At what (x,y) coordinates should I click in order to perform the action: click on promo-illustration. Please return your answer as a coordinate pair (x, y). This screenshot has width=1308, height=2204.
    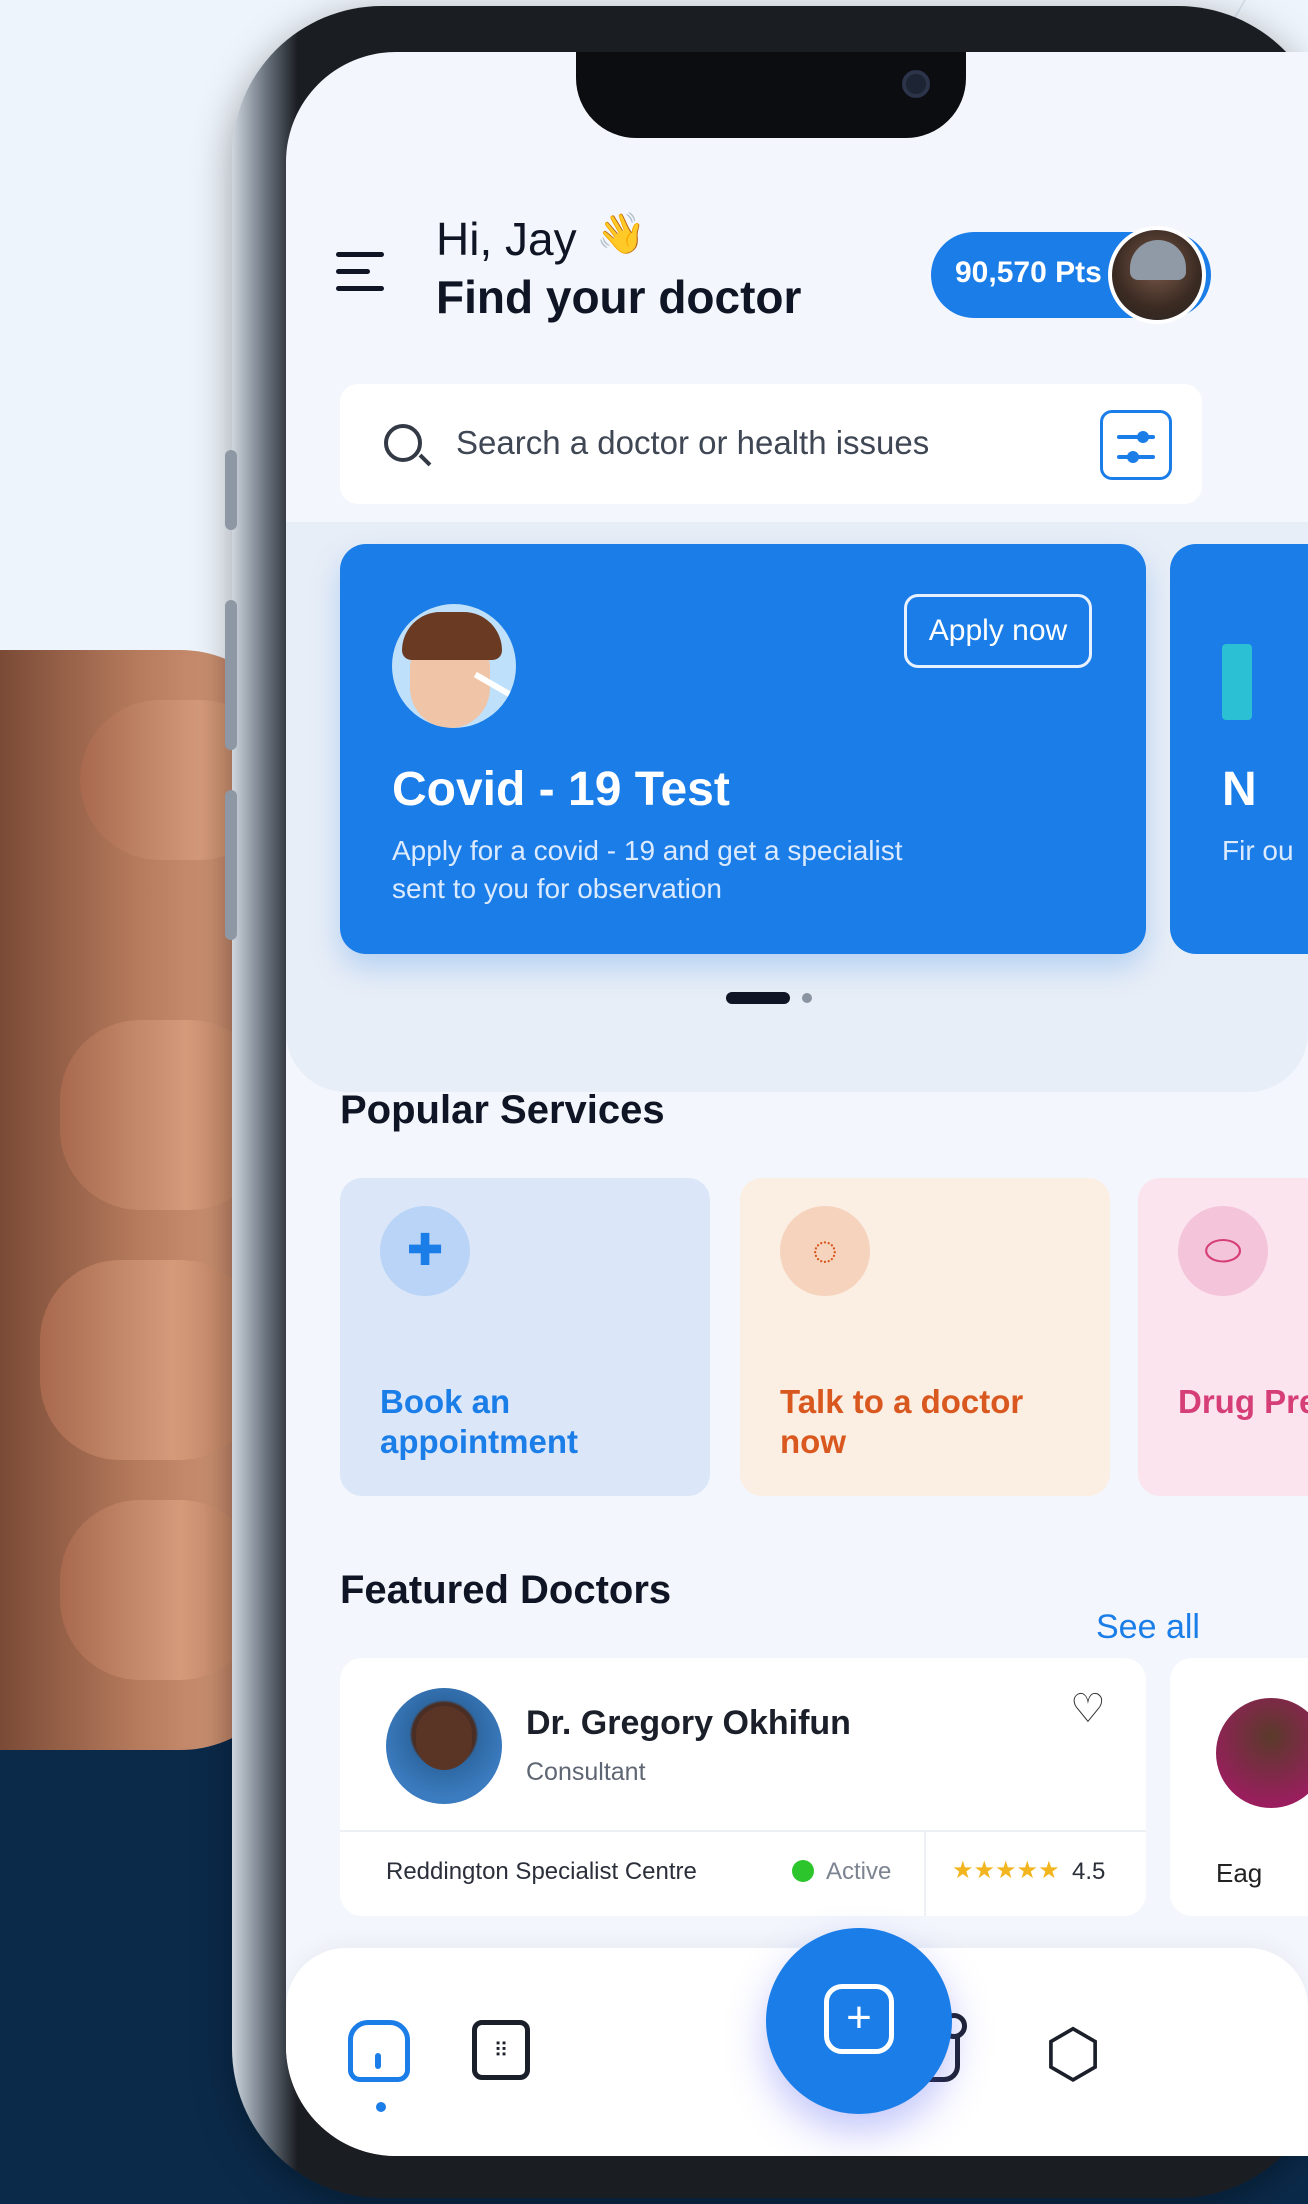
    Looking at the image, I should click on (1237, 682).